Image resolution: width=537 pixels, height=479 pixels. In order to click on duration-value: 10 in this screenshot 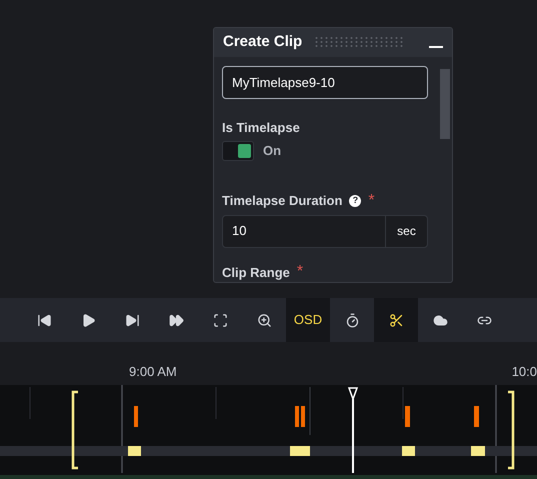, I will do `click(239, 231)`.